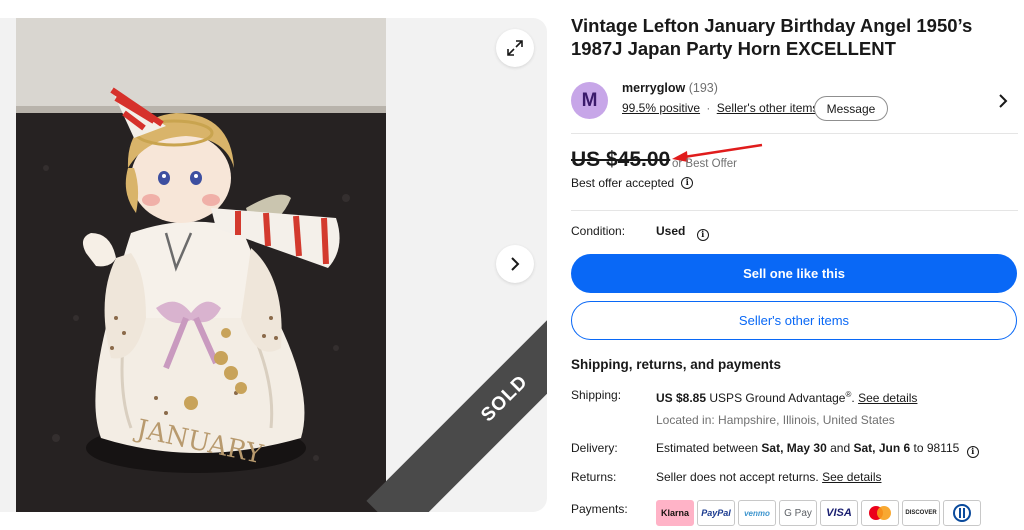 This screenshot has width=1024, height=530. Describe the element at coordinates (887, 398) in the screenshot. I see `shipping-see-details-link: See details` at that location.